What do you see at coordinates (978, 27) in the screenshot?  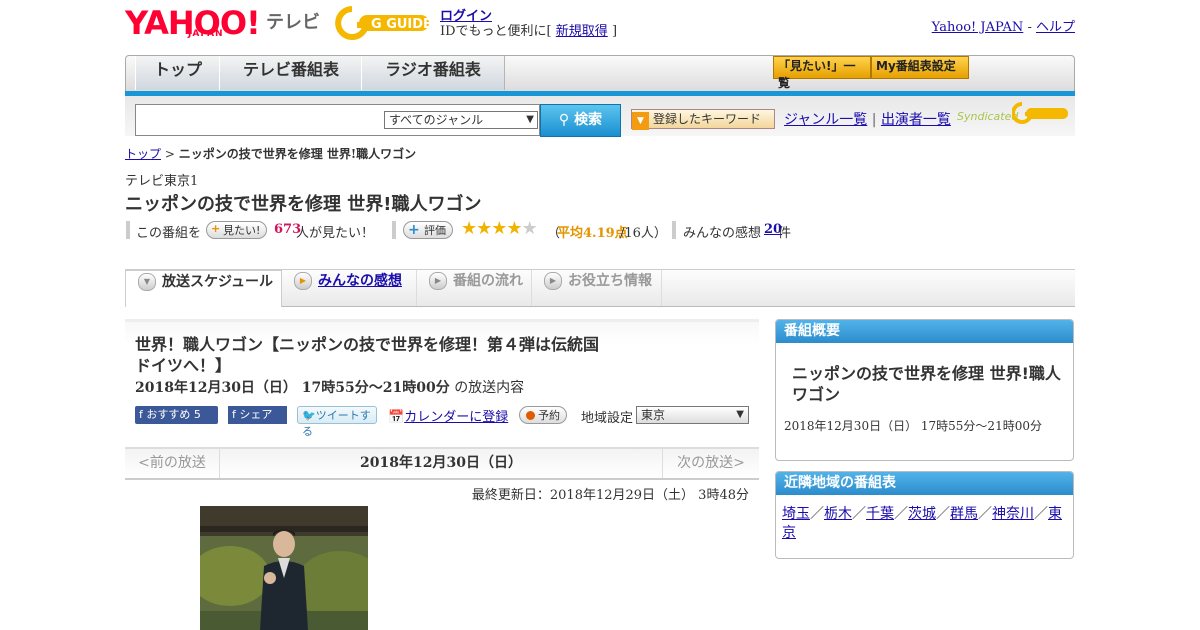 I see `yahoo-japan-link: Yahoo! JAPAN` at bounding box center [978, 27].